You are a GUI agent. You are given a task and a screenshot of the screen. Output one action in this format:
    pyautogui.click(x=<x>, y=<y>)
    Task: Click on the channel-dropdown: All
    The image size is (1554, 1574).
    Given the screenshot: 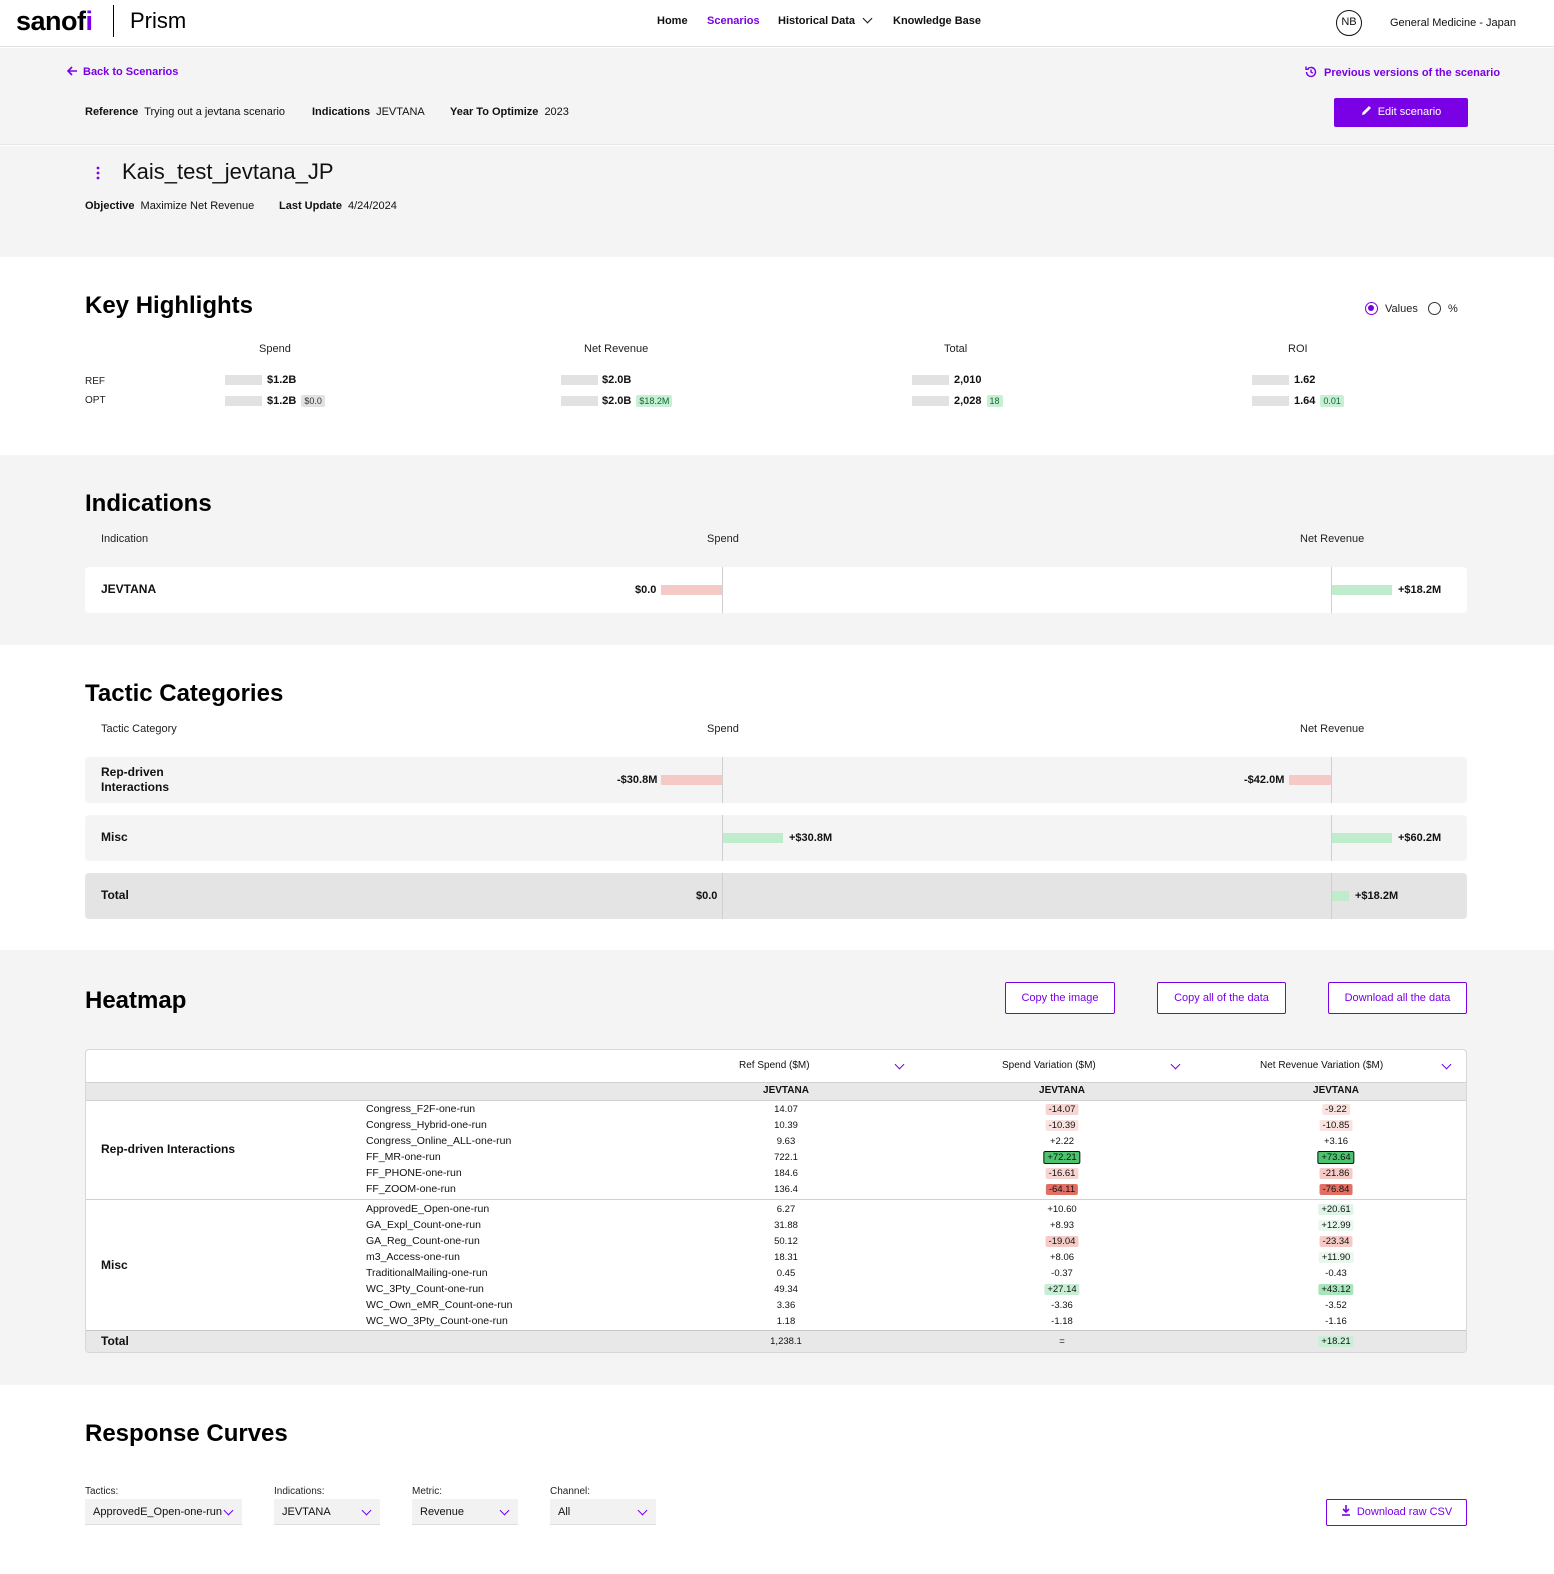 What is the action you would take?
    pyautogui.click(x=603, y=1512)
    